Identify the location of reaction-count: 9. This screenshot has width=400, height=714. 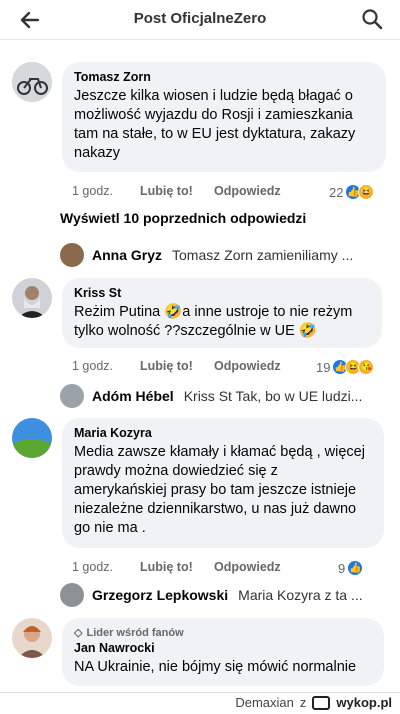
(342, 568).